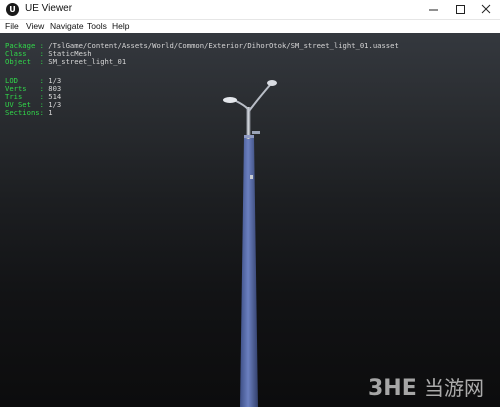 Image resolution: width=500 pixels, height=407 pixels. I want to click on window-title: UE Viewer, so click(49, 8).